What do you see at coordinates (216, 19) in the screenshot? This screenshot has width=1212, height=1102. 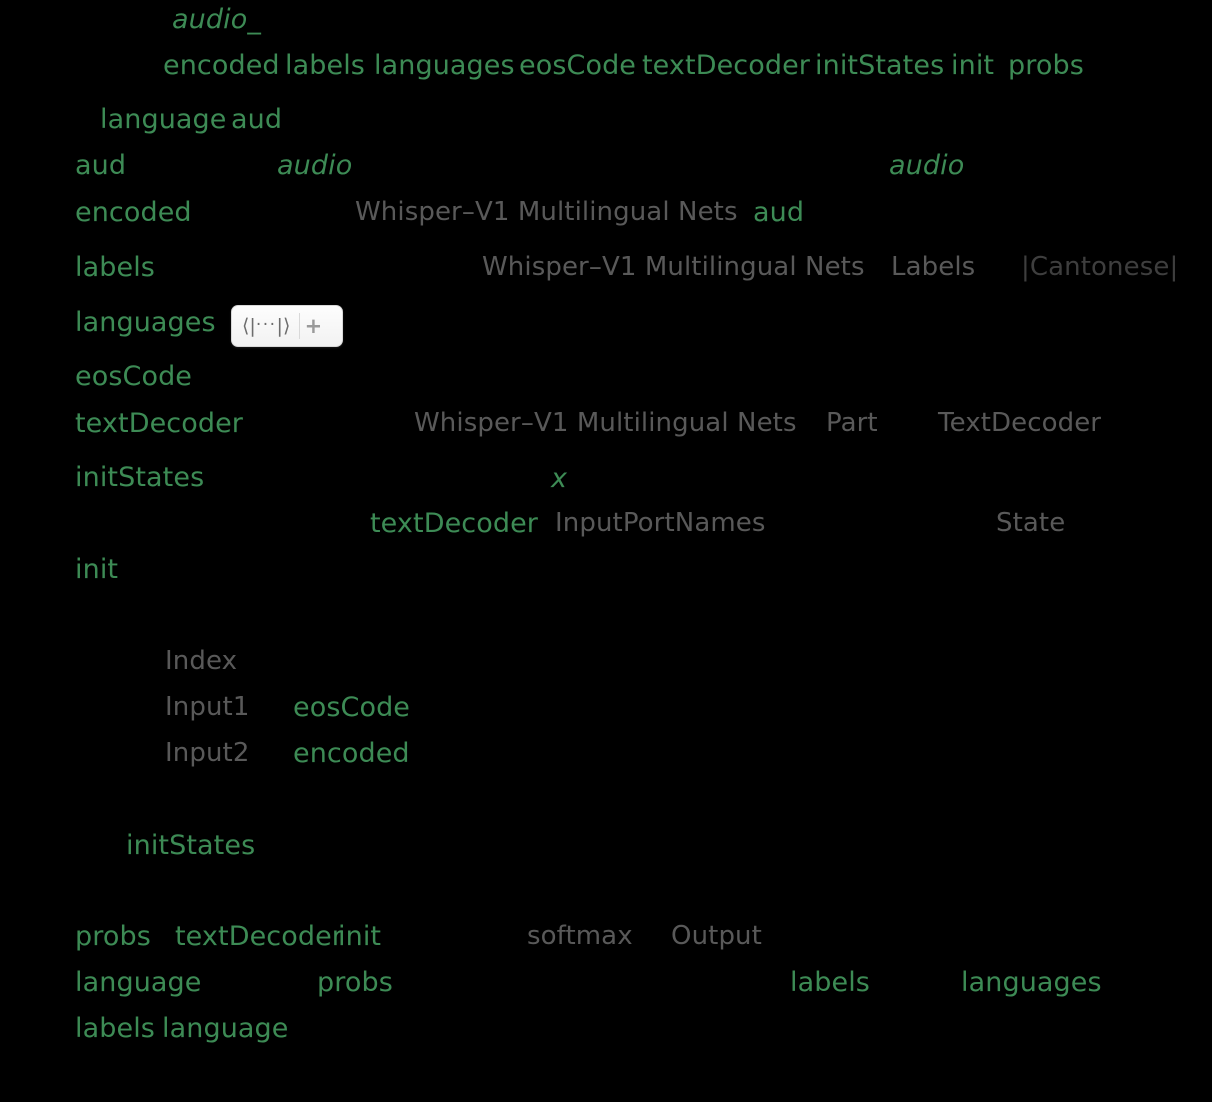 I see `code-token-audio: audio_` at bounding box center [216, 19].